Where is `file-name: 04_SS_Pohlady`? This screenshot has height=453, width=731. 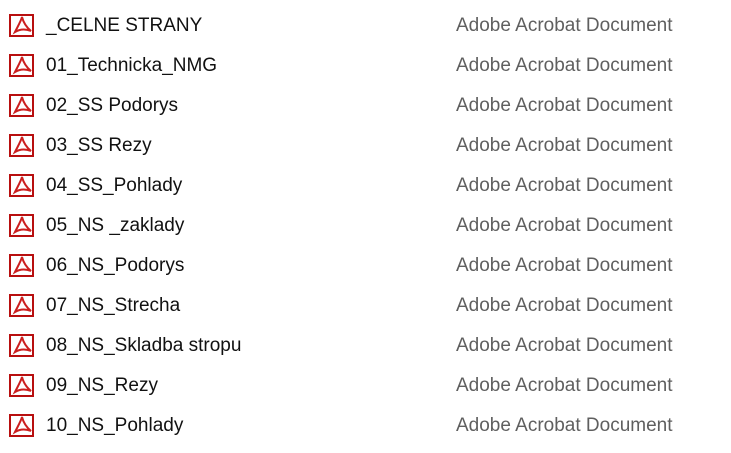 file-name: 04_SS_Pohlady is located at coordinates (114, 185).